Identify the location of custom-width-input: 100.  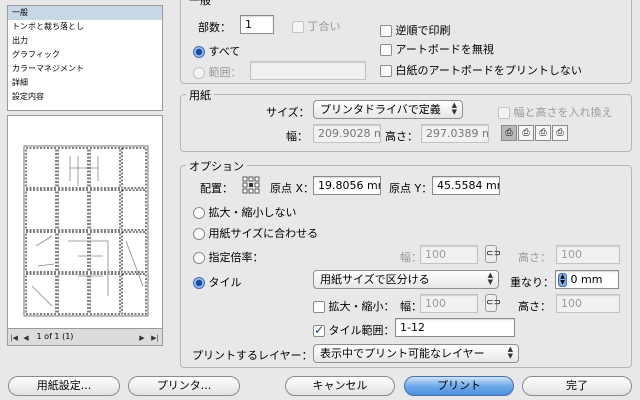
(449, 254).